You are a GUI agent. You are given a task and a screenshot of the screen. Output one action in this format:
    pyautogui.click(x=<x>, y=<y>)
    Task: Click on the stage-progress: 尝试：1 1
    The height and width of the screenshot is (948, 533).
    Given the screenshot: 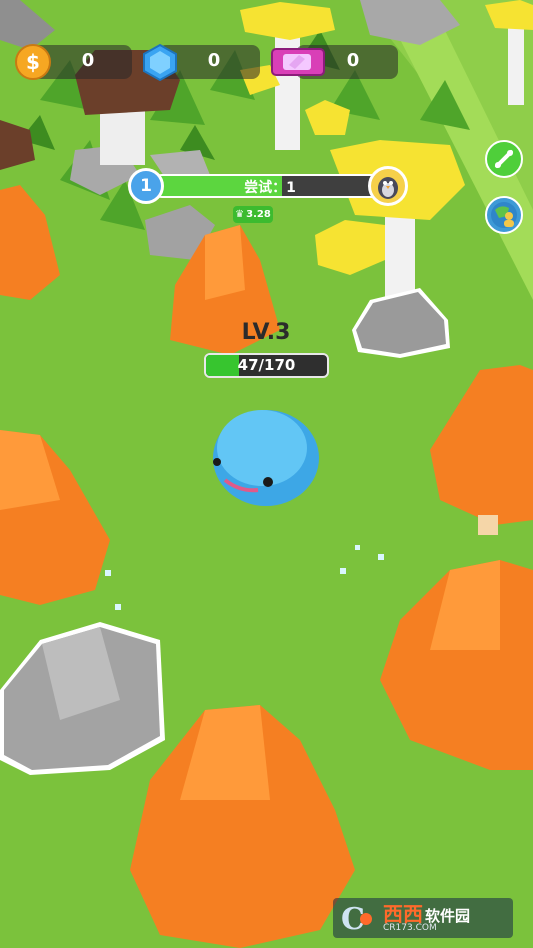 What is the action you would take?
    pyautogui.click(x=268, y=186)
    